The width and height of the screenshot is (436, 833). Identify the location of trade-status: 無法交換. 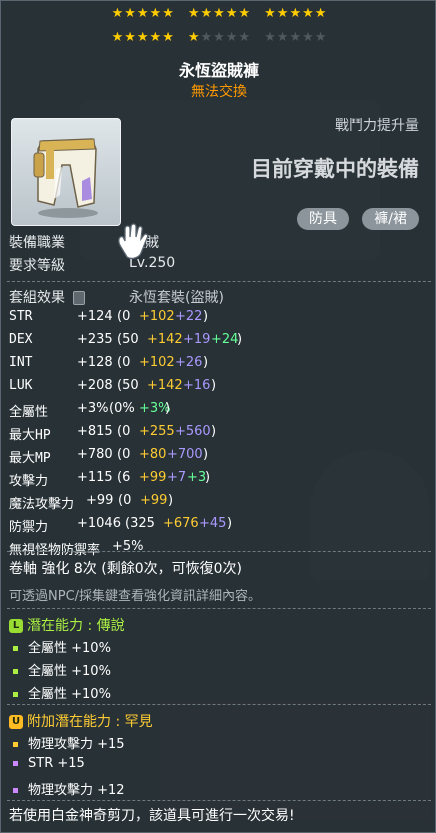
(219, 92).